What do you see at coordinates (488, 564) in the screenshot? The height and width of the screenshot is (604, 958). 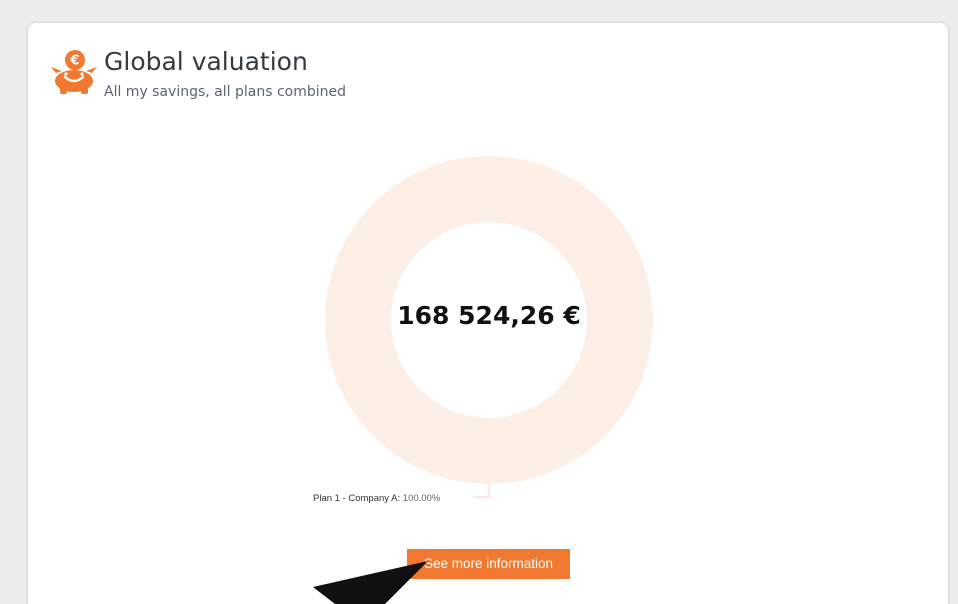 I see `see-more-information-button: See more information` at bounding box center [488, 564].